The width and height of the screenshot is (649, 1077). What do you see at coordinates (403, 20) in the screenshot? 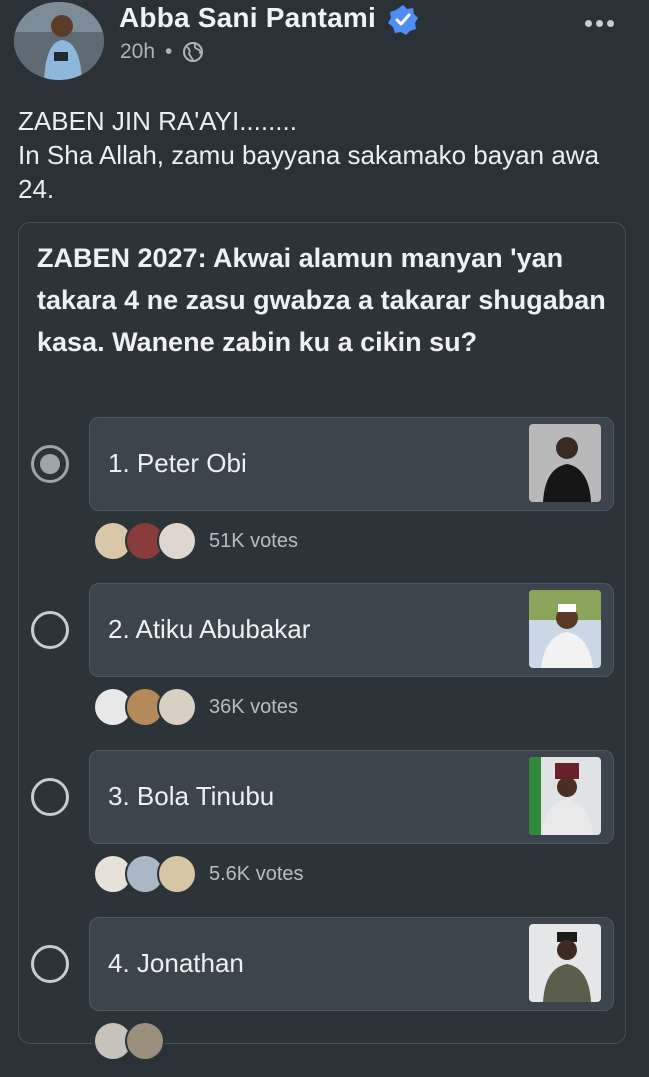
I see `verified-badge-icon` at bounding box center [403, 20].